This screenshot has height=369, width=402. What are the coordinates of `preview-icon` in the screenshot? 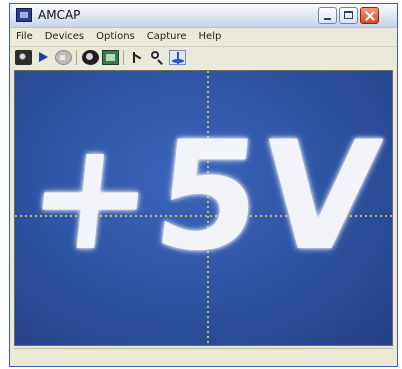 It's located at (110, 57).